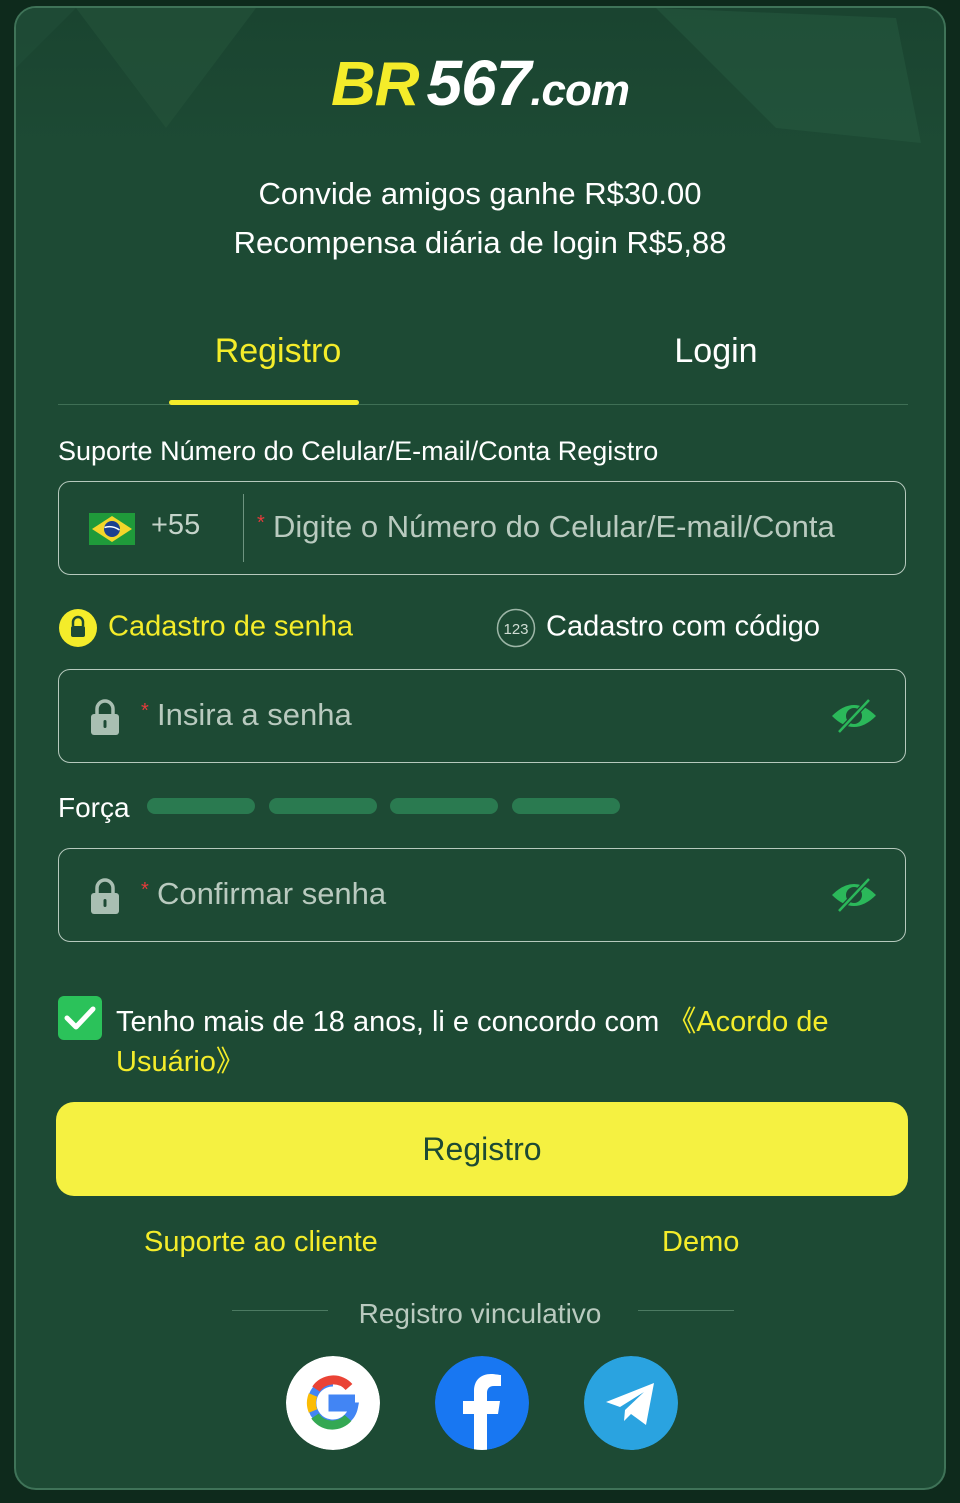 This screenshot has width=960, height=1503. I want to click on option-code-label: Cadastro com código, so click(683, 626).